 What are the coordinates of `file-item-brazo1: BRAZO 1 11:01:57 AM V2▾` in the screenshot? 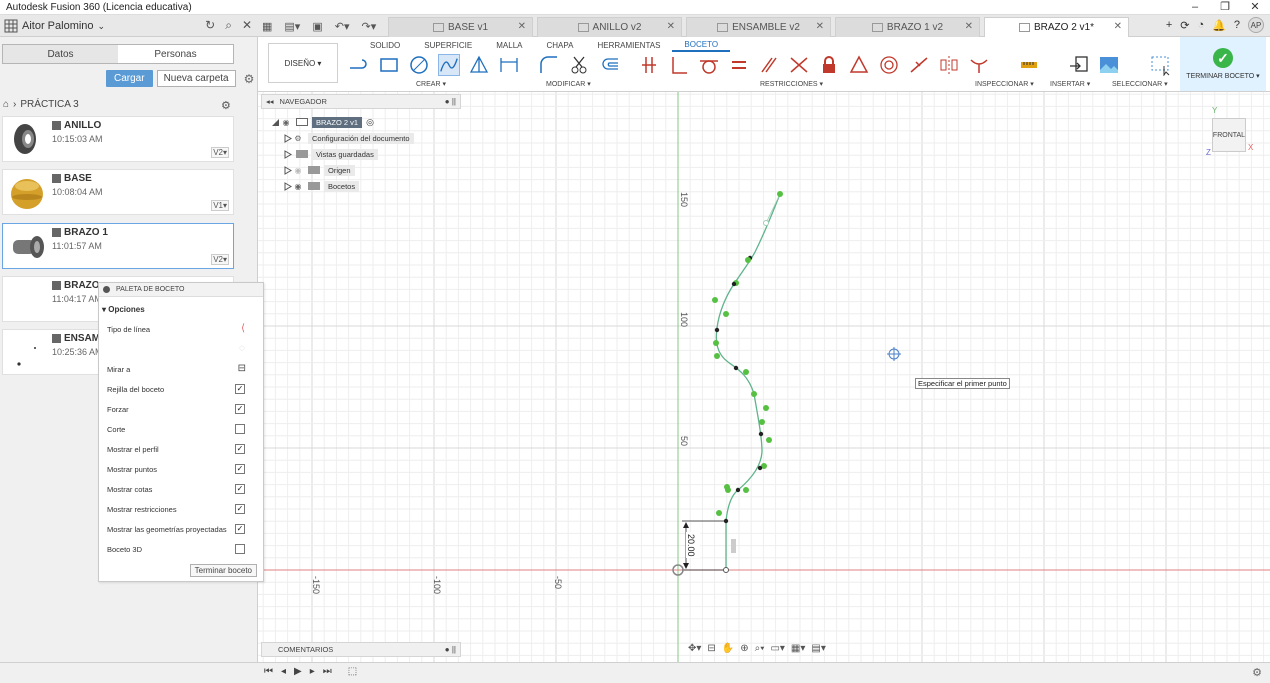 It's located at (118, 246).